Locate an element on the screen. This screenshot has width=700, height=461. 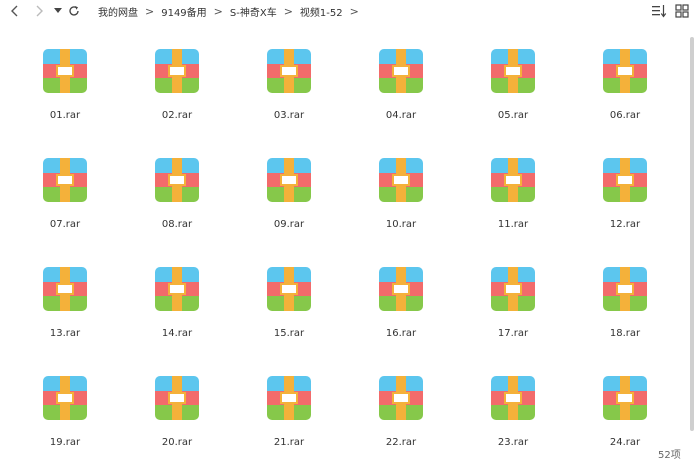
file-item: 12.rar is located at coordinates (625, 198).